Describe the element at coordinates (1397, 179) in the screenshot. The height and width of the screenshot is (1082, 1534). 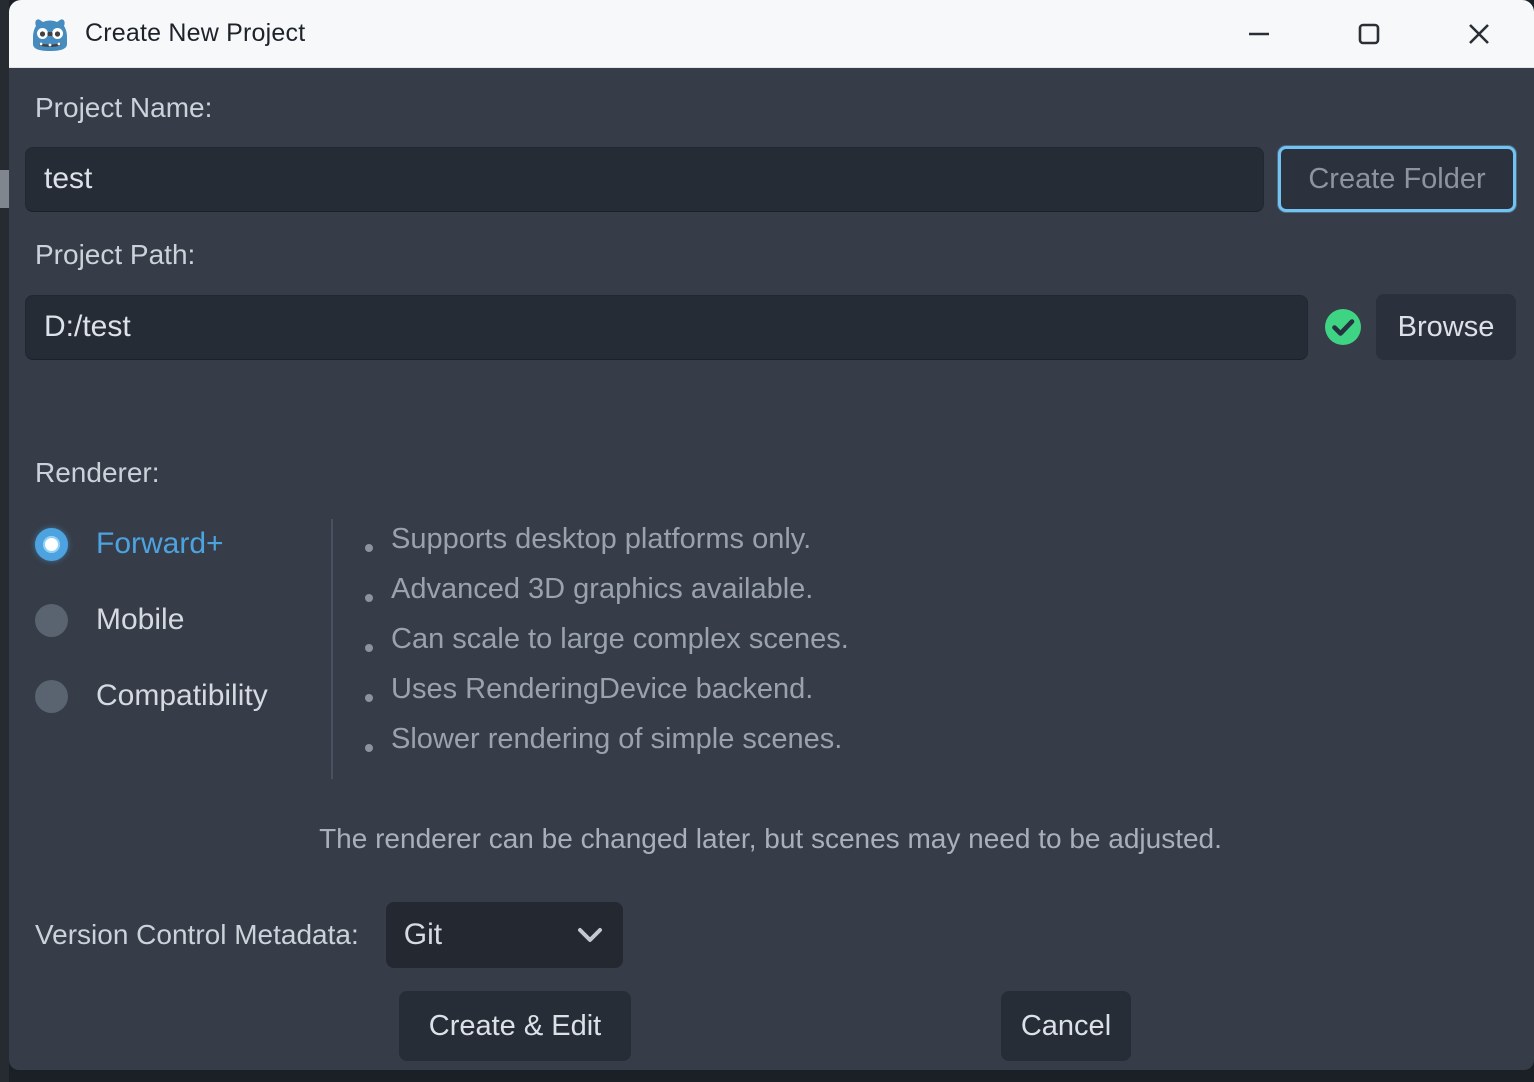
I see `create-folder-button: Create Folder` at that location.